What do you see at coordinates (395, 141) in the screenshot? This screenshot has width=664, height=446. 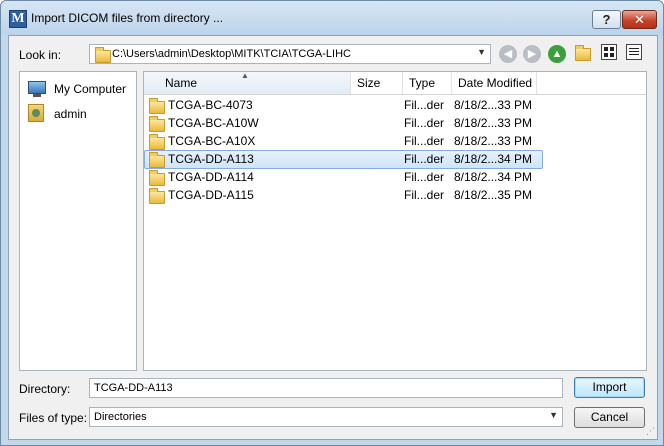 I see `table-row: TCGA-BC-A10X Fil...der 8/18/2...33 PM` at bounding box center [395, 141].